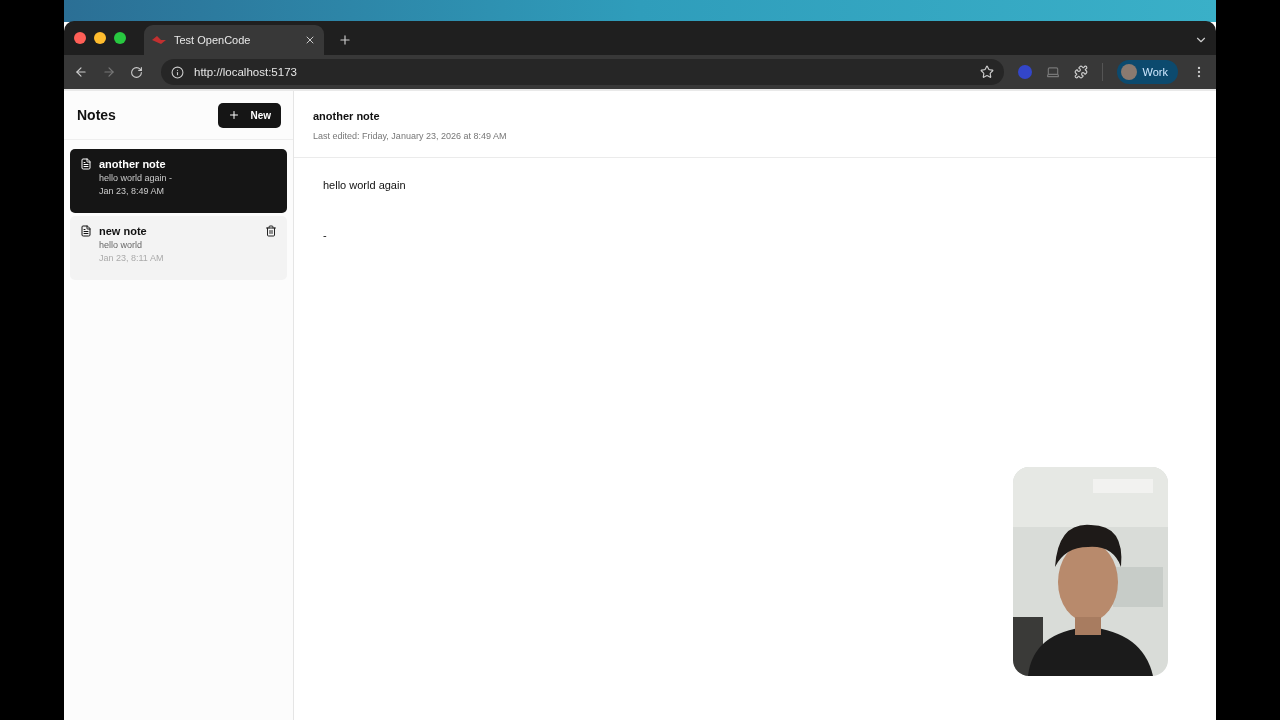 This screenshot has width=1280, height=720. I want to click on note-heading: another note, so click(347, 116).